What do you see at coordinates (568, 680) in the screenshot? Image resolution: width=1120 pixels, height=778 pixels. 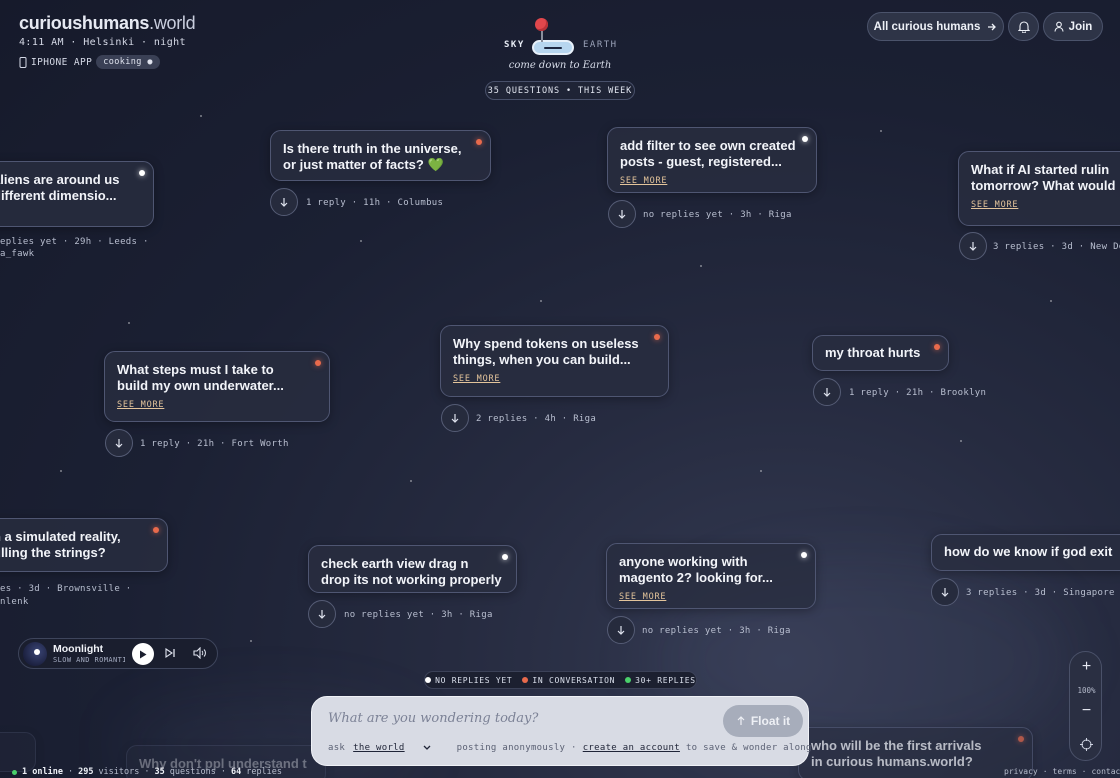 I see `legend-item: IN CONVERSATION` at bounding box center [568, 680].